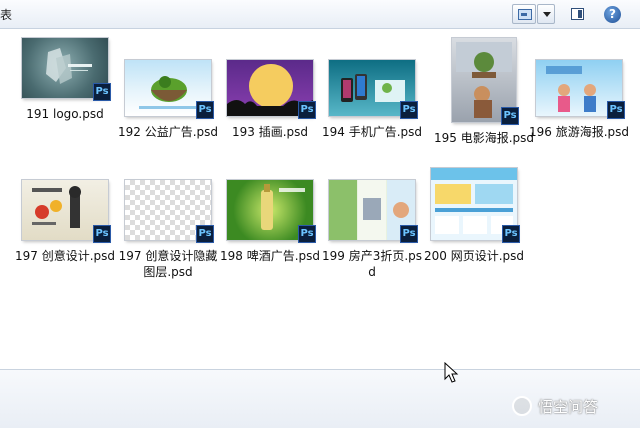  Describe the element at coordinates (168, 264) in the screenshot. I see `file-name: 197 创意设计隐藏图层.psd` at that location.